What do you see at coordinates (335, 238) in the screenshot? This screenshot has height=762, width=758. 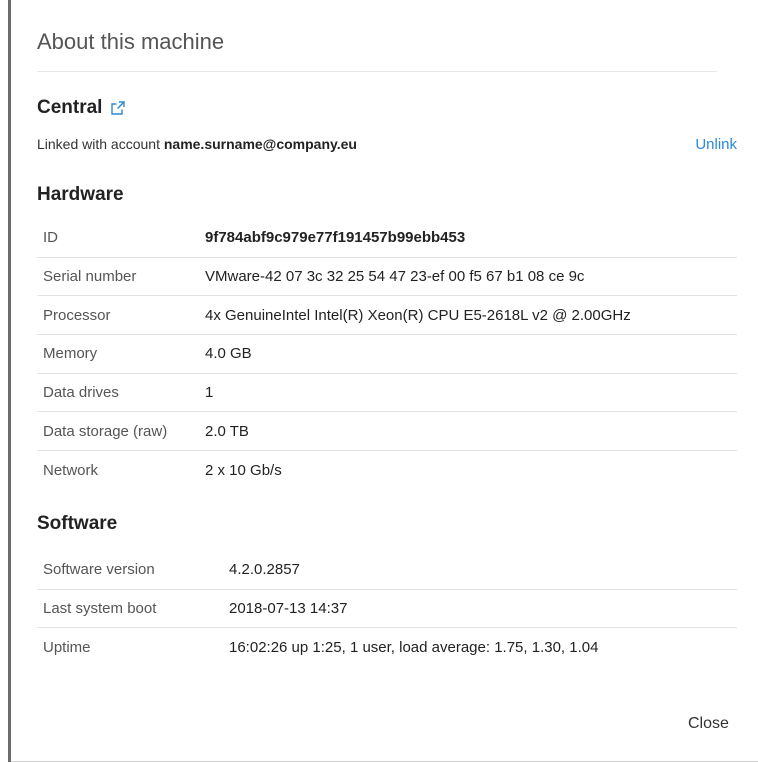 I see `row-value: 9f784abf9c979e77f191457b99ebb453` at bounding box center [335, 238].